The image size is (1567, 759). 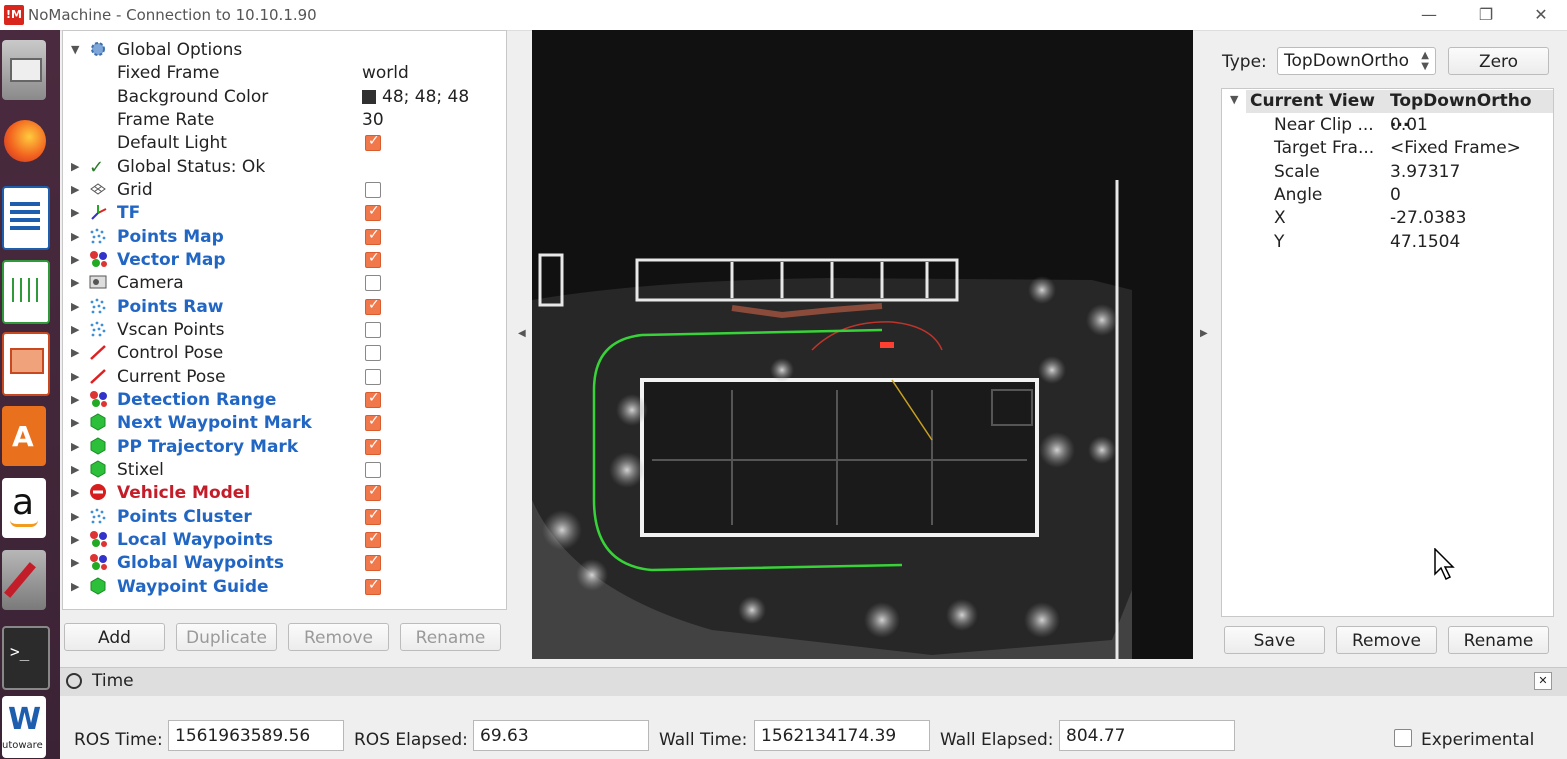 I want to click on minimize-button: —, so click(x=1429, y=15).